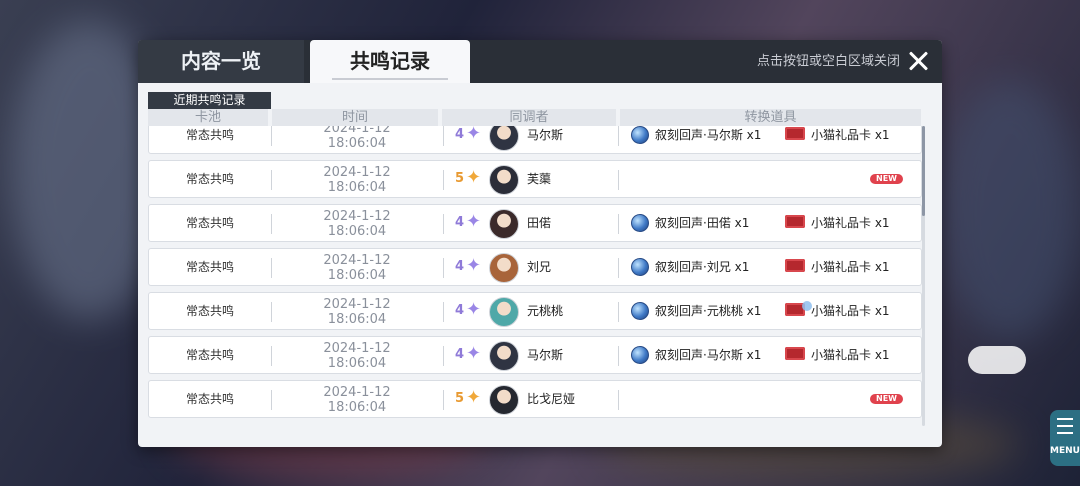 The image size is (1080, 486). I want to click on close-hint: 点击按钮或空白区域关闭, so click(828, 61).